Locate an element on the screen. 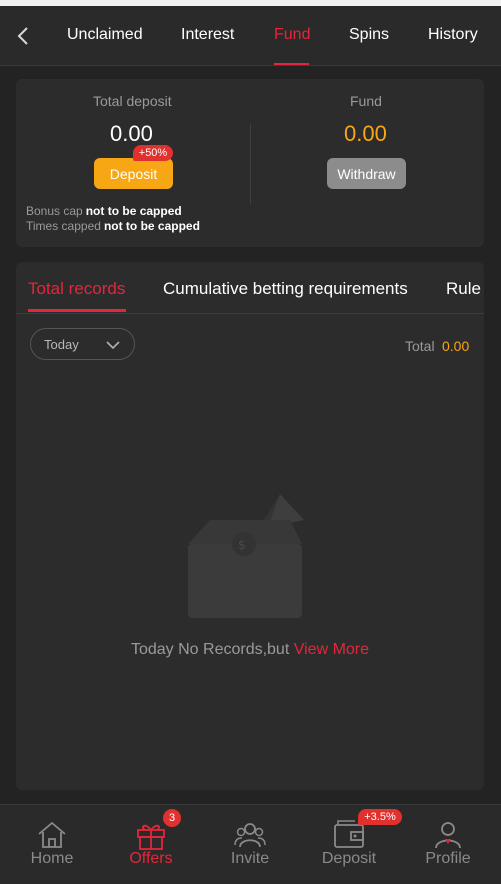 This screenshot has width=501, height=884. empty-state-message: Today No Records,but View More is located at coordinates (250, 650).